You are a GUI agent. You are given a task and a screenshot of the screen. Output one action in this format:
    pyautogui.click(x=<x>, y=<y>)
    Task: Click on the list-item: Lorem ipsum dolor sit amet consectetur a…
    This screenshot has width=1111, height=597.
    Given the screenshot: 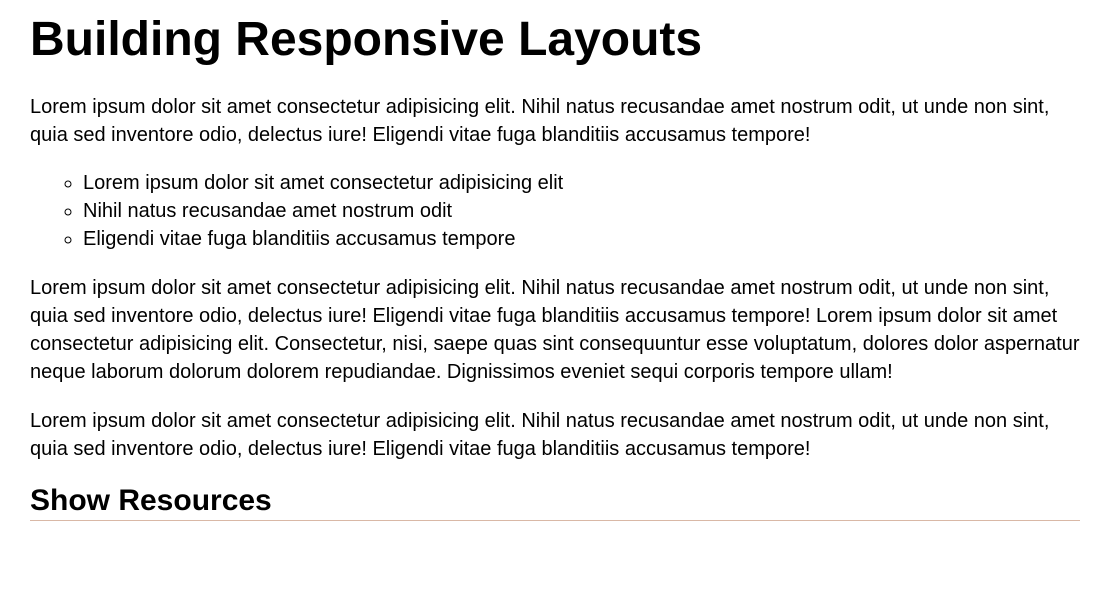 What is the action you would take?
    pyautogui.click(x=581, y=183)
    